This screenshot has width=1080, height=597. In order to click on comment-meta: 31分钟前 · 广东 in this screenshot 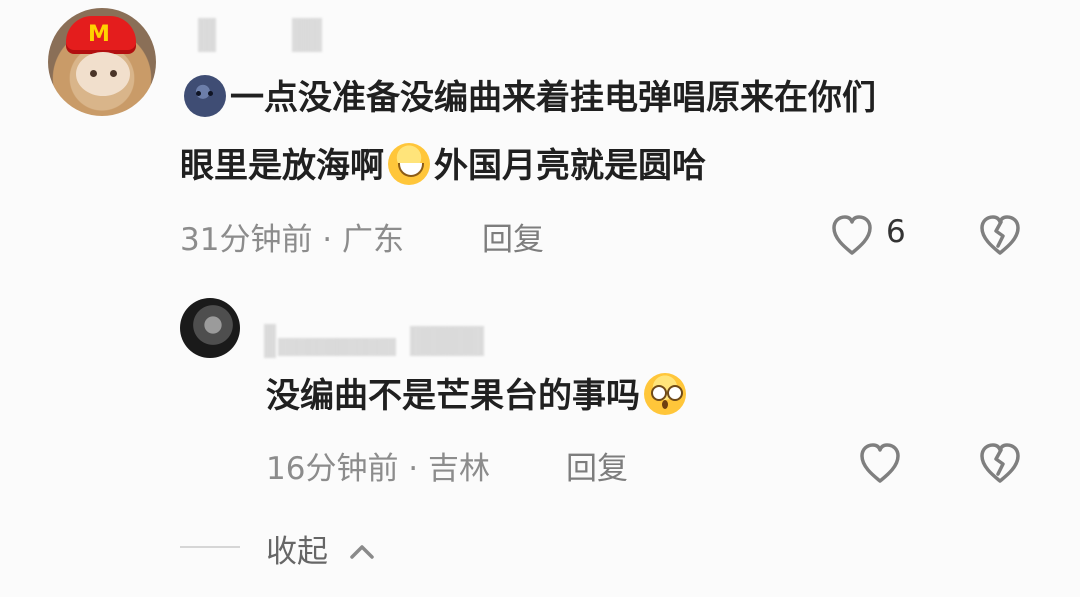, I will do `click(292, 240)`.